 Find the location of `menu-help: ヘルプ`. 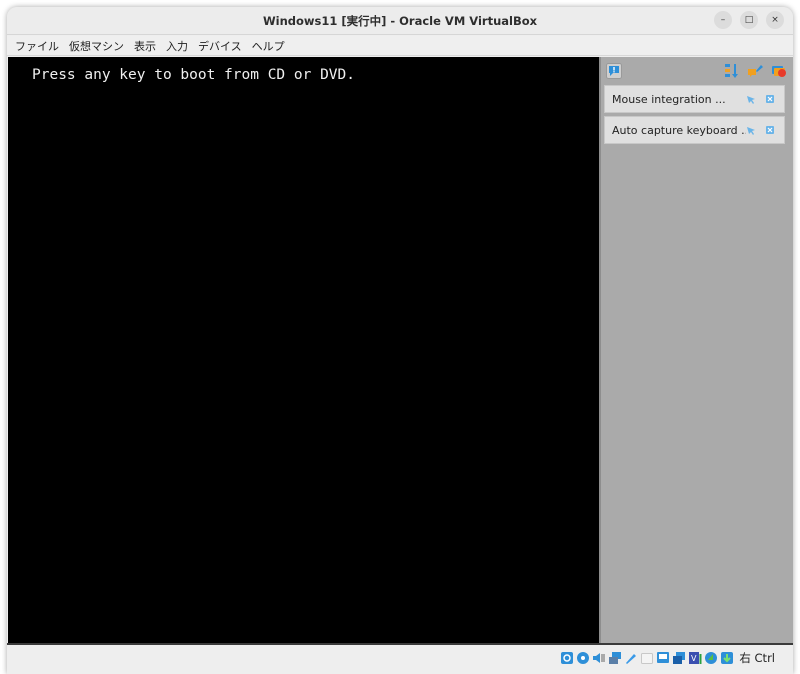

menu-help: ヘルプ is located at coordinates (268, 46).